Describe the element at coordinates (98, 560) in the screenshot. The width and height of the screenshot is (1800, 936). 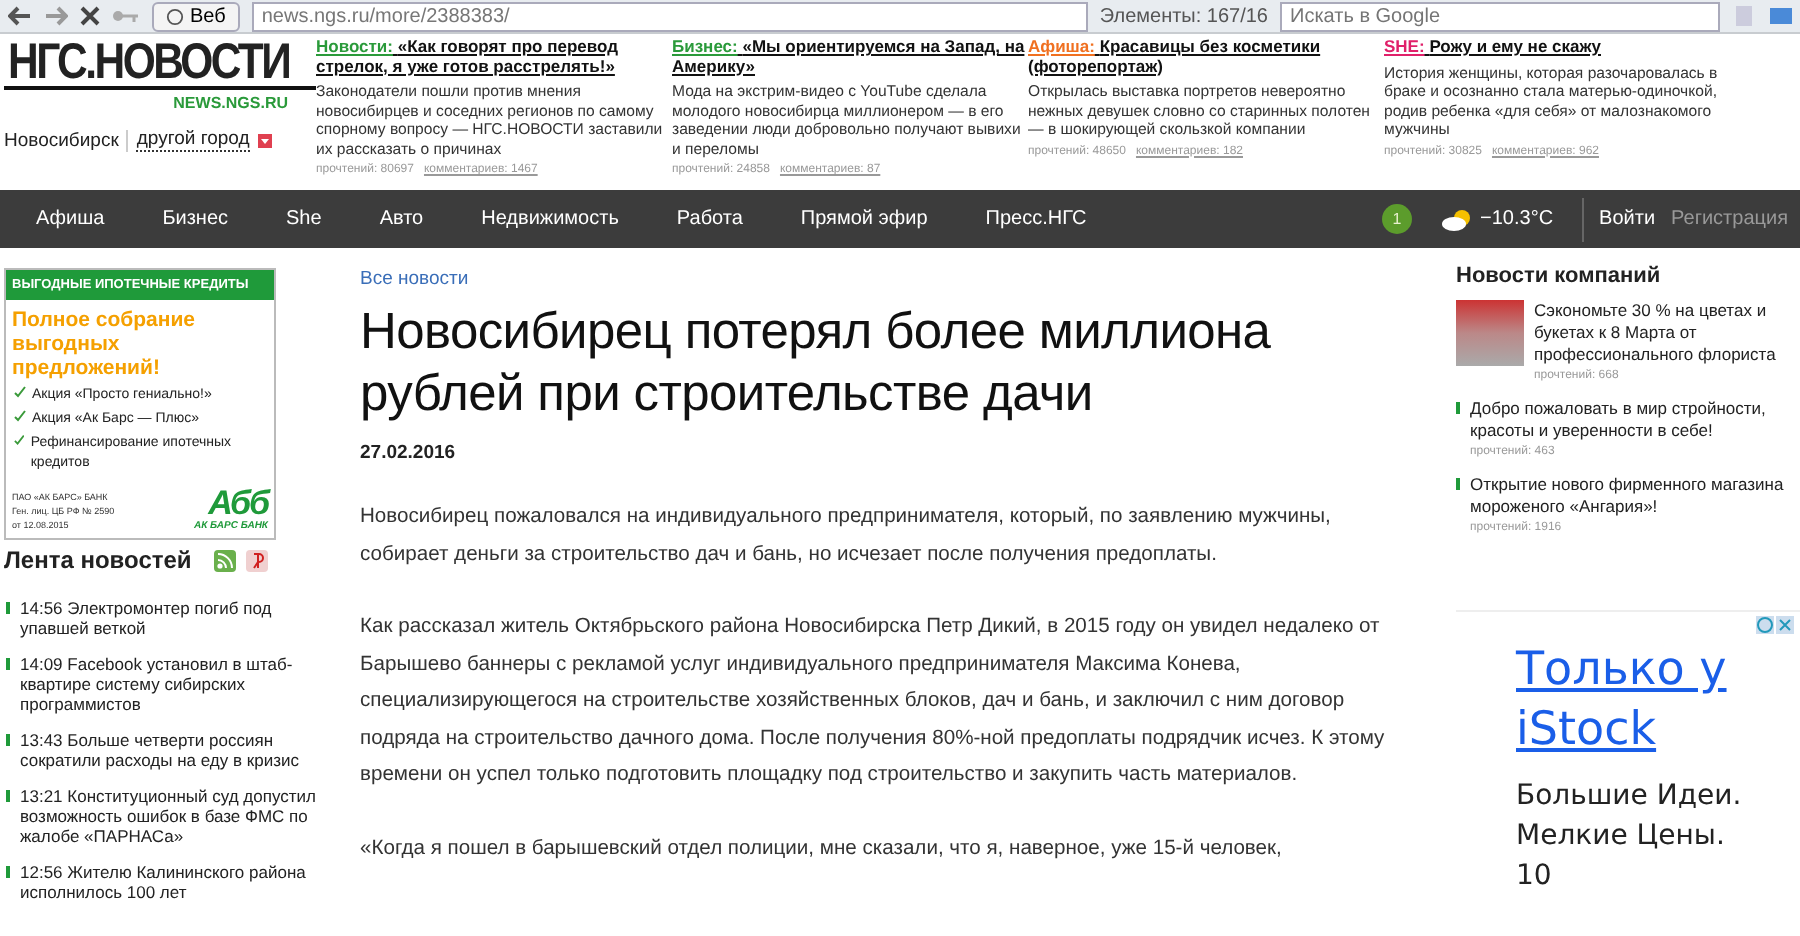
I see `feed-title: Лента новостей` at that location.